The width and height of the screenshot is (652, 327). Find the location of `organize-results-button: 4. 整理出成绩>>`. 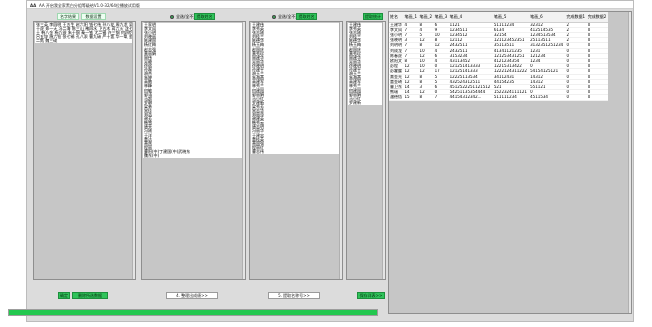

organize-results-button: 4. 整理出成绩>> is located at coordinates (192, 295).